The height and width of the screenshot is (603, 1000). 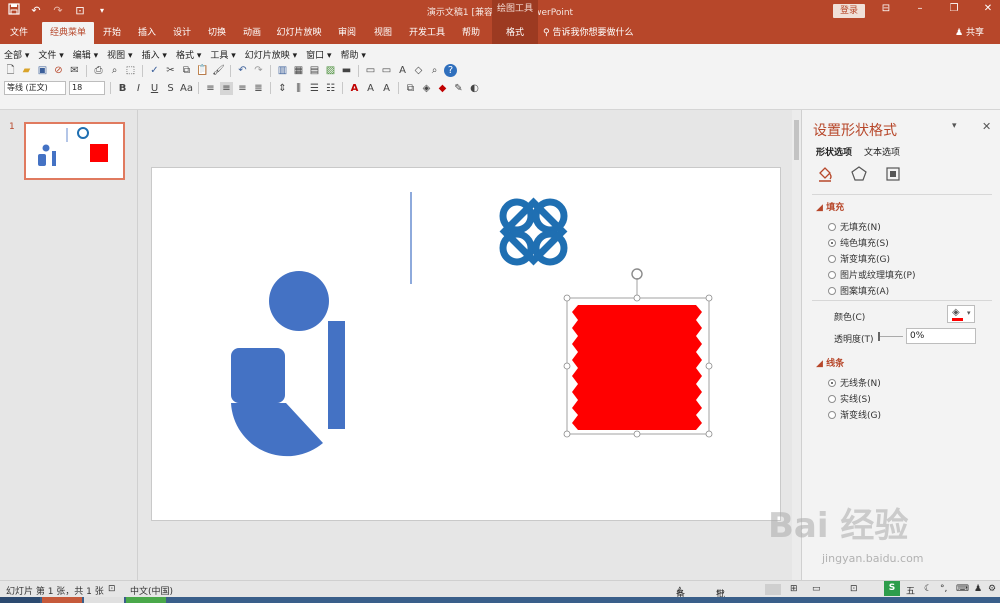 I want to click on menu-all: 全部 ▾, so click(x=16, y=54).